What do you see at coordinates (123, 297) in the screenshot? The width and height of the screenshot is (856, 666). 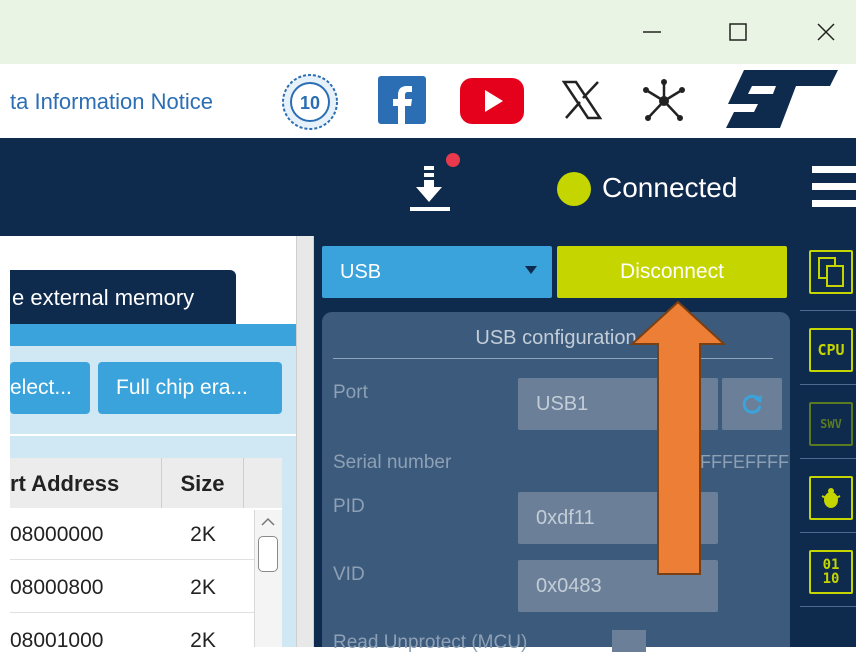 I see `tab-external-memory: e external memory` at bounding box center [123, 297].